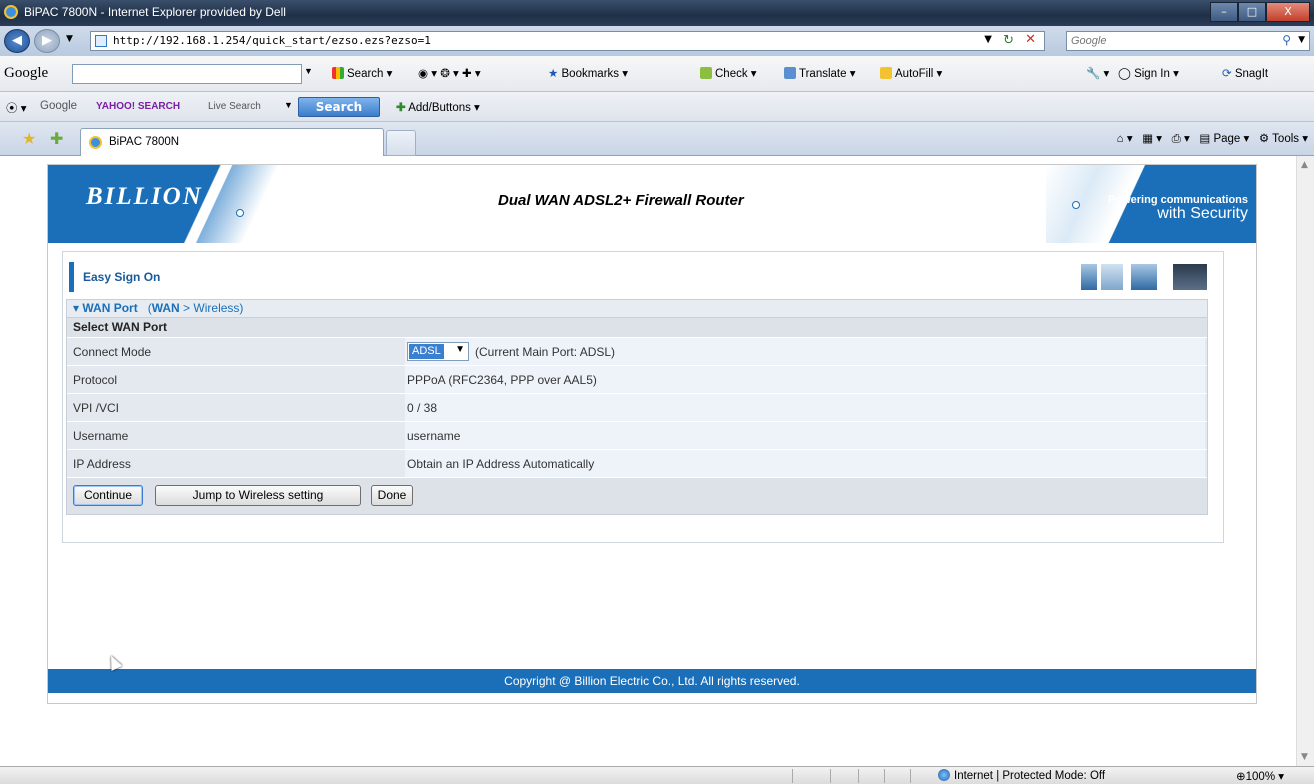  Describe the element at coordinates (258, 495) in the screenshot. I see `jump-to-wireless-button: Jump to Wireless setting` at that location.